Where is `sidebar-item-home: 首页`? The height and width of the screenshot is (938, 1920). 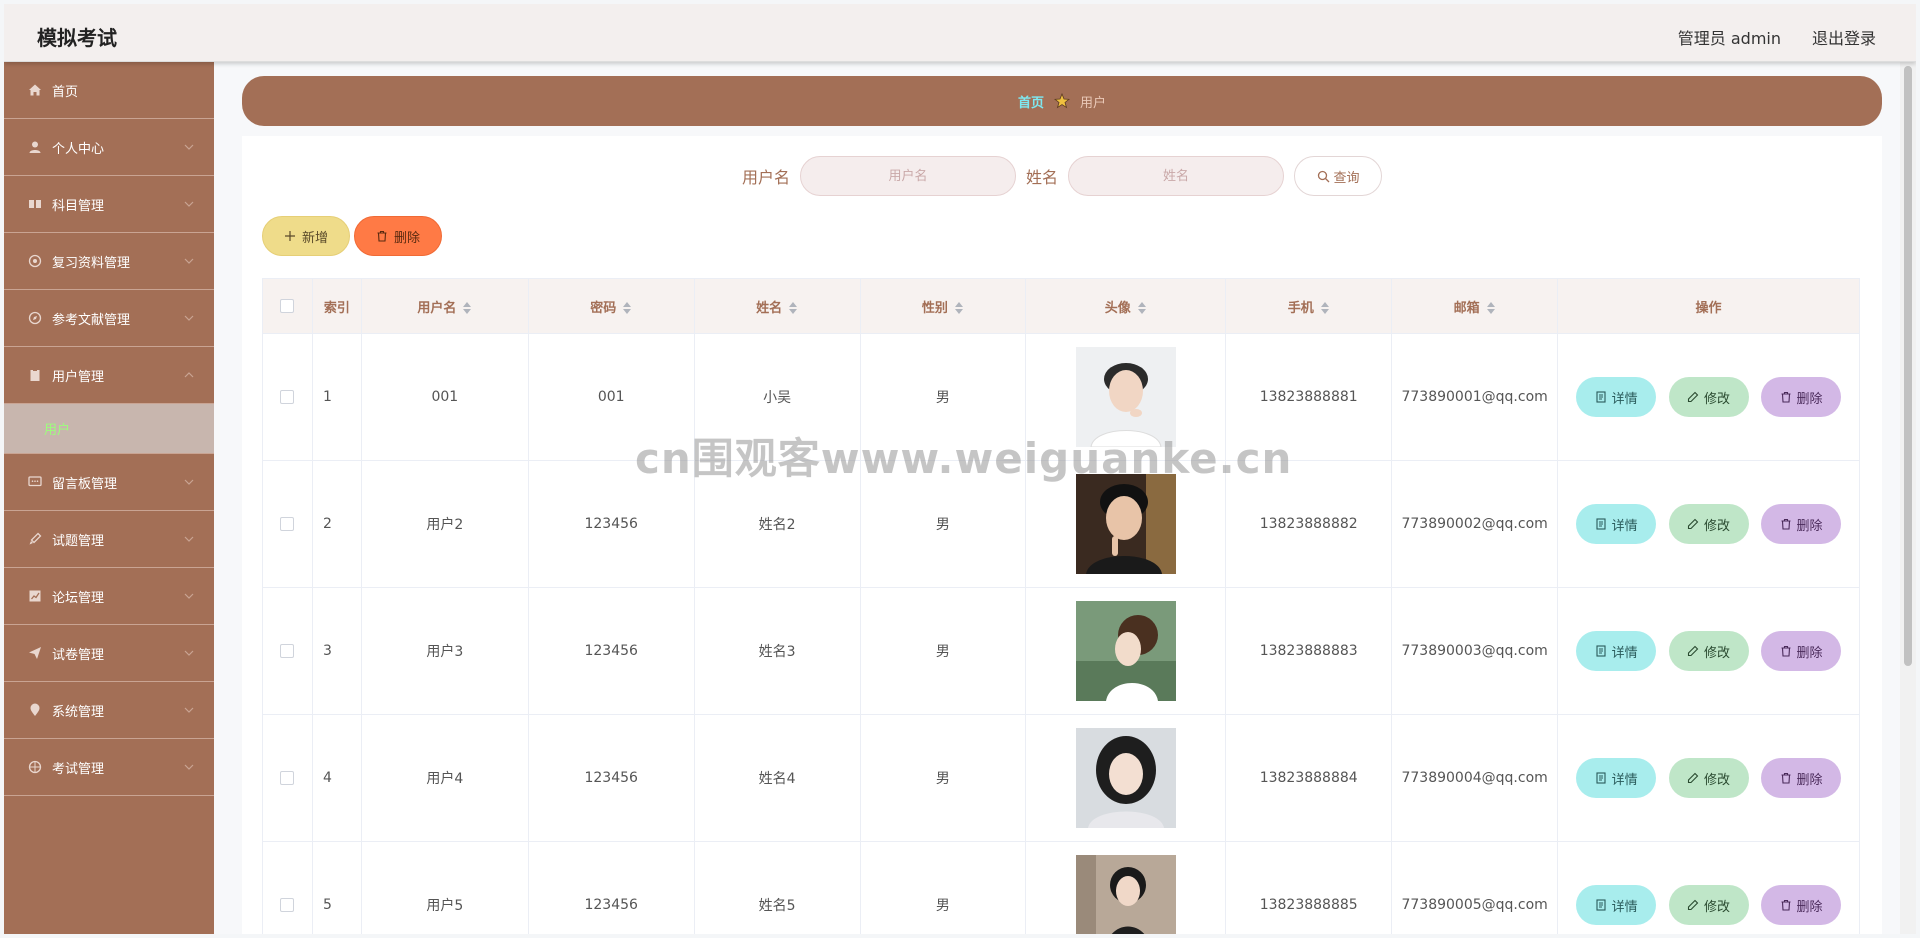 sidebar-item-home: 首页 is located at coordinates (109, 90).